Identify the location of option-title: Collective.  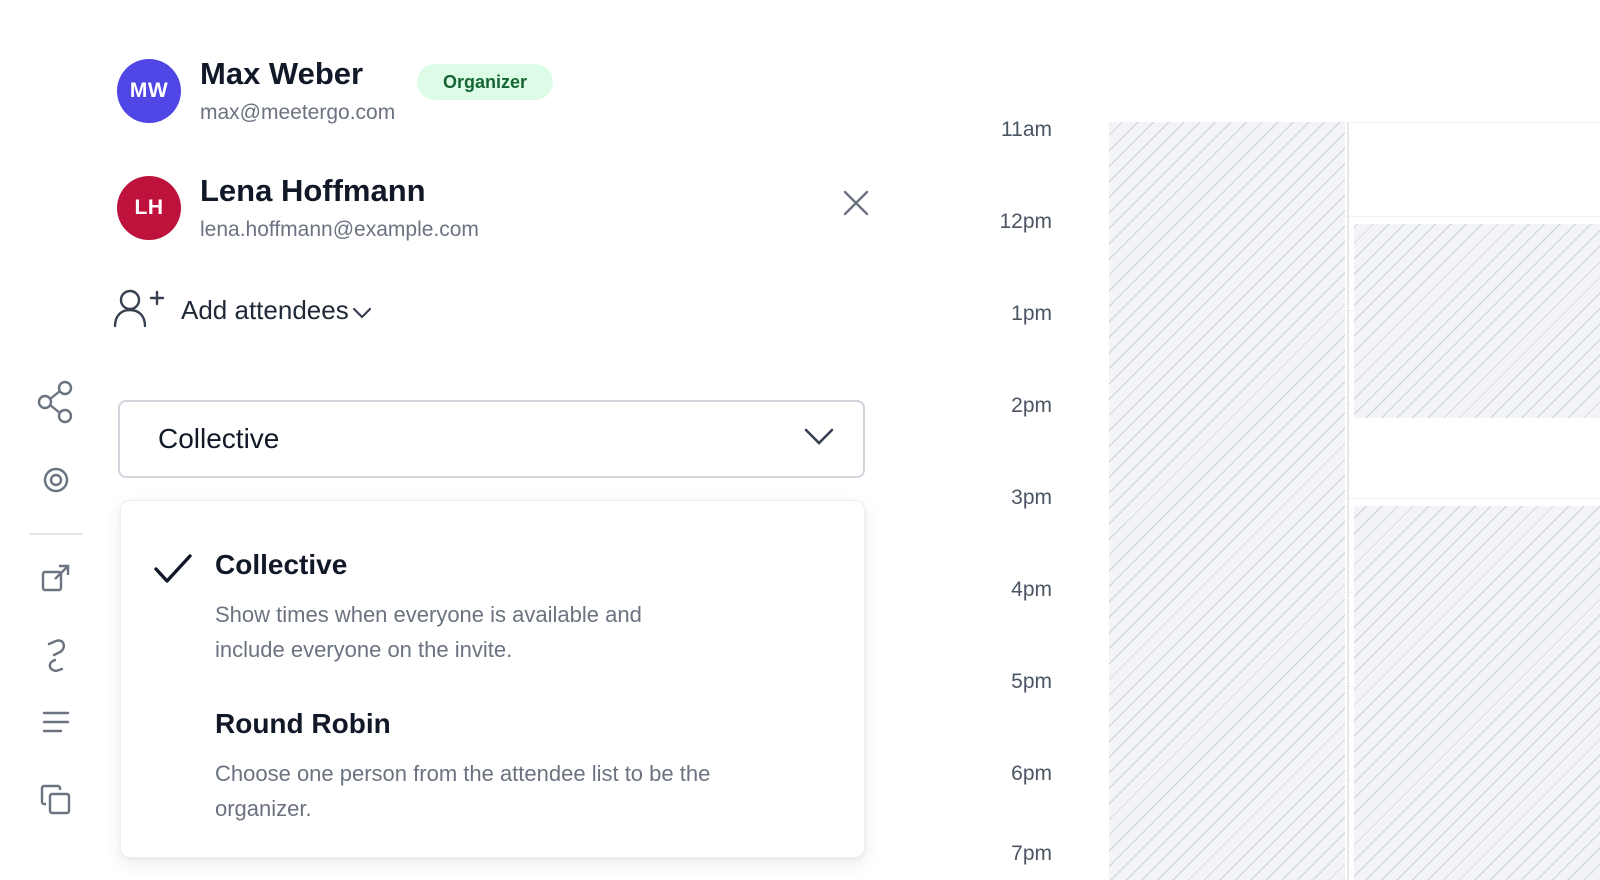
(281, 564).